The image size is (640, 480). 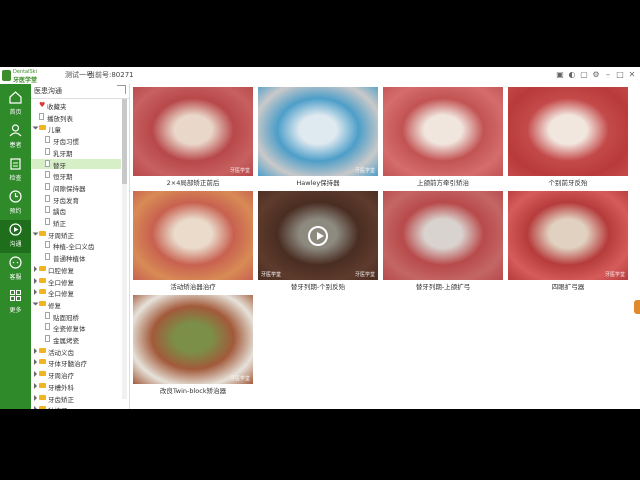 What do you see at coordinates (111, 75) in the screenshot?
I see `current-number-tab: 当前号:80271` at bounding box center [111, 75].